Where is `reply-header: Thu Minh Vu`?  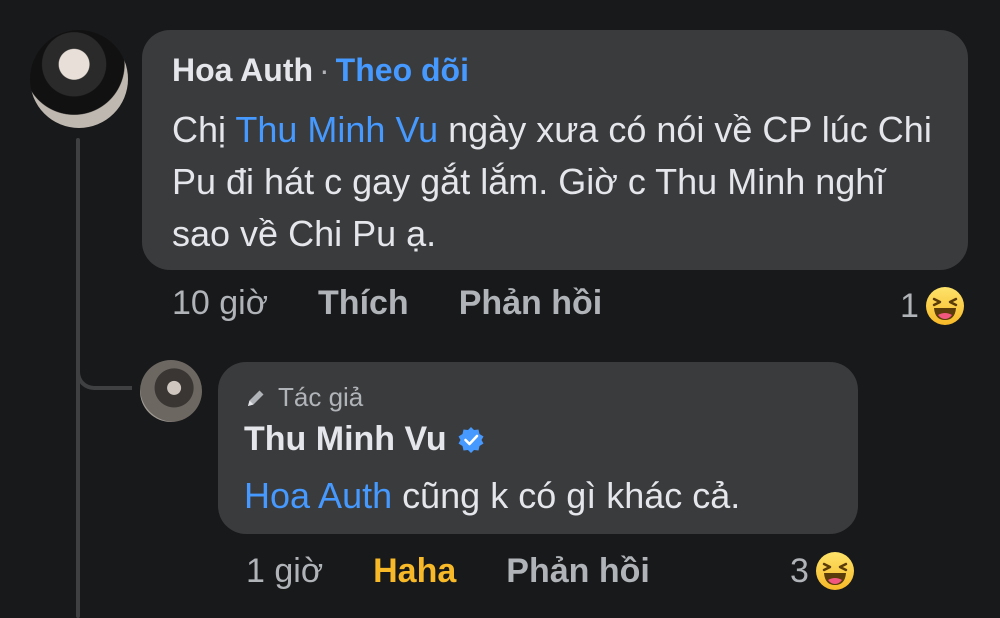 reply-header: Thu Minh Vu is located at coordinates (364, 439).